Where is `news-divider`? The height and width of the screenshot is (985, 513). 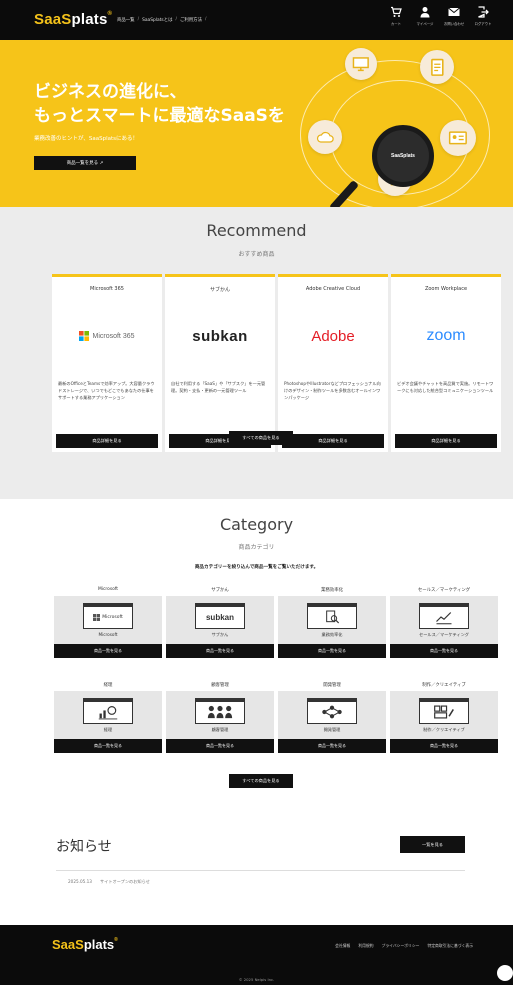 news-divider is located at coordinates (260, 870).